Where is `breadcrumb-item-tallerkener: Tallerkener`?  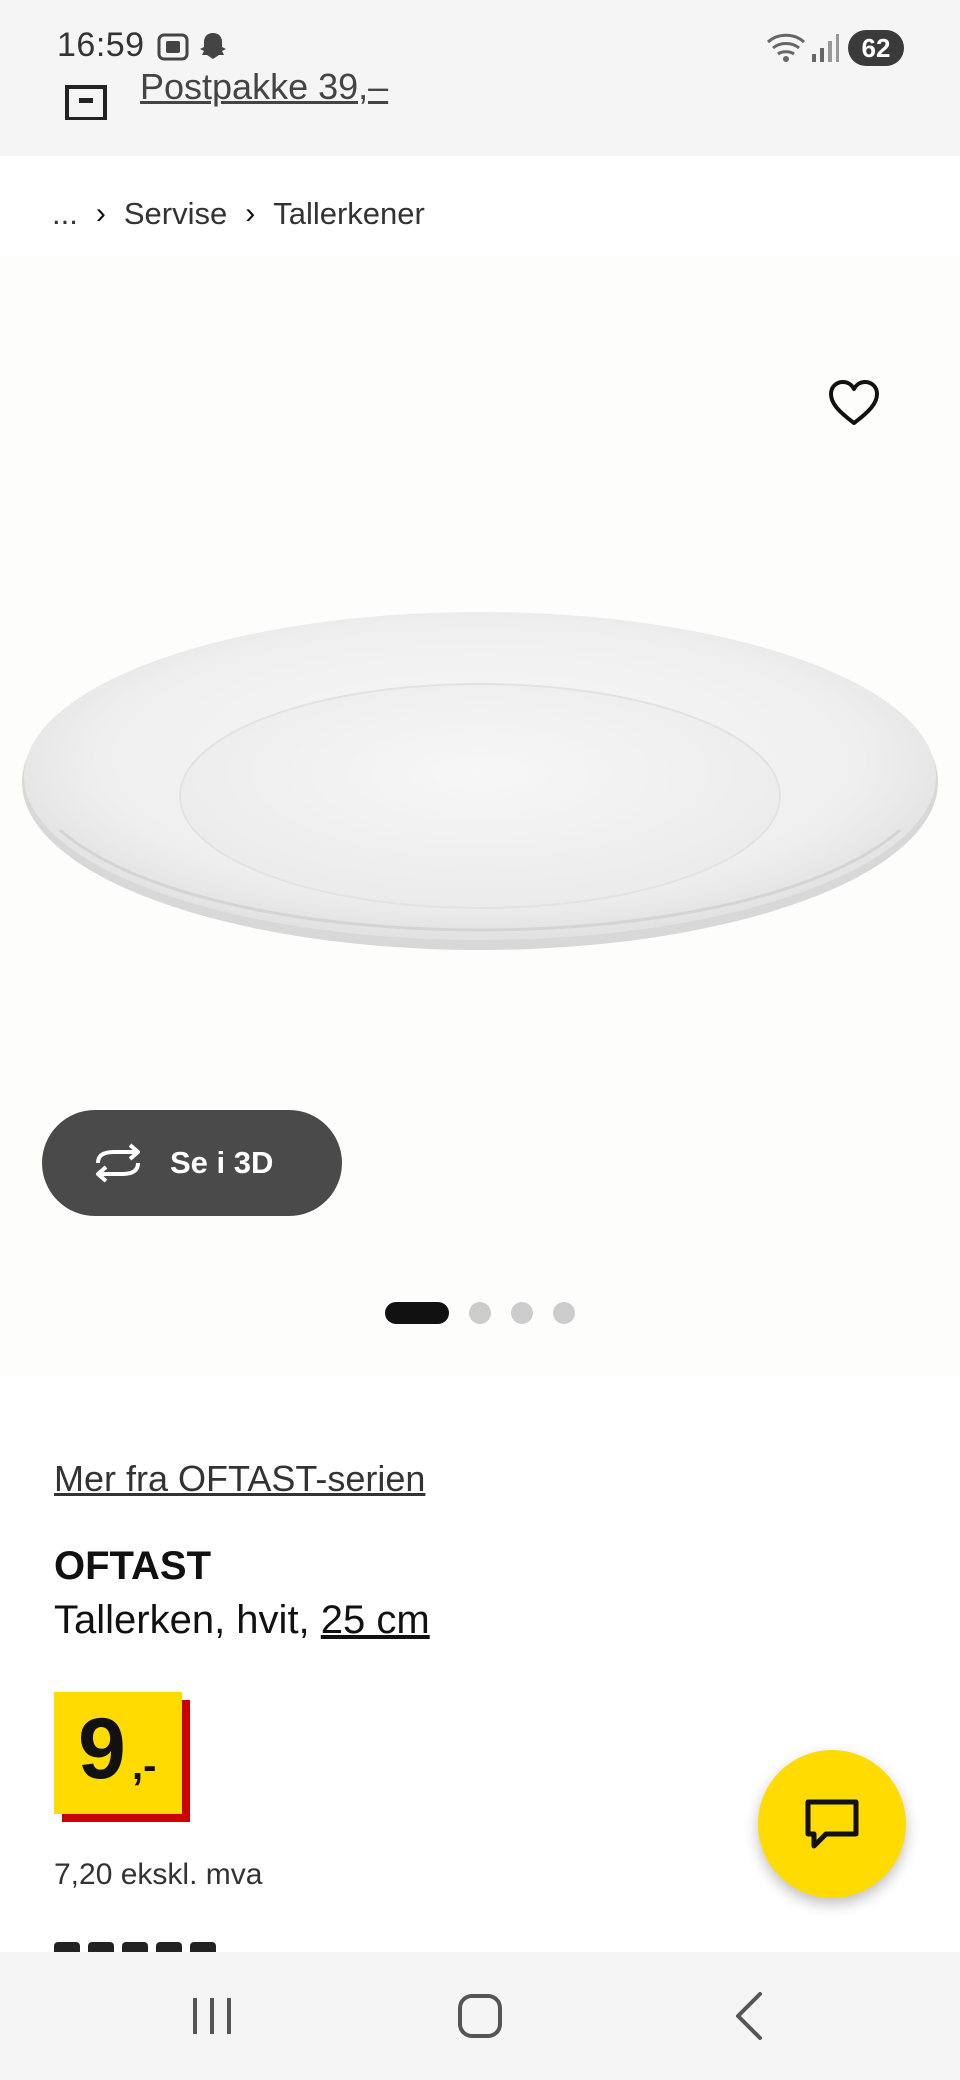 breadcrumb-item-tallerkener: Tallerkener is located at coordinates (349, 214).